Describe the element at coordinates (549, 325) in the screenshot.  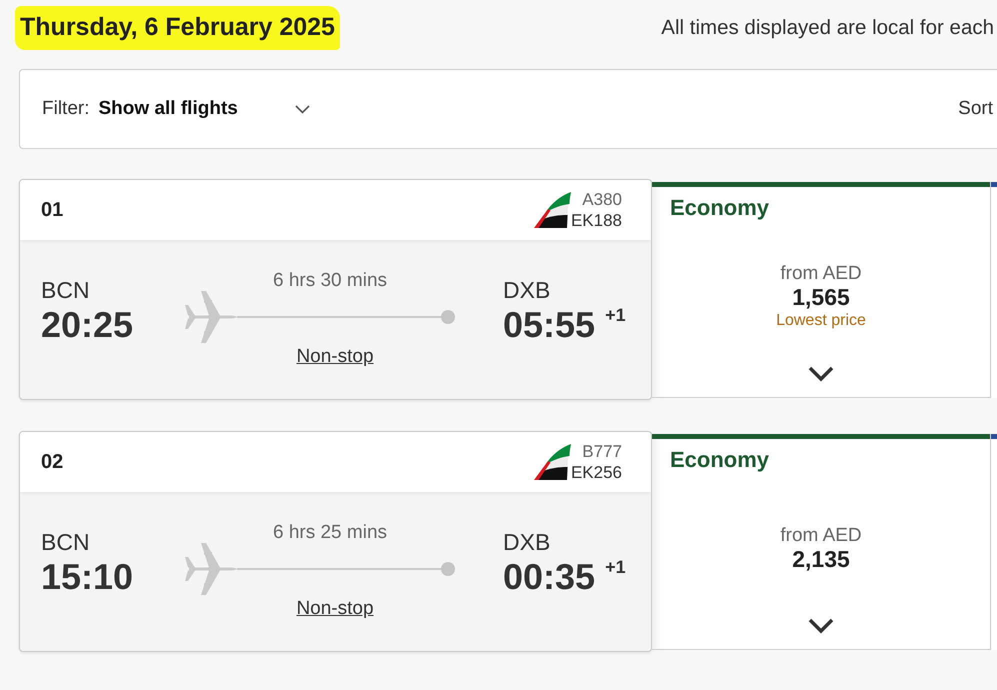
I see `arrival-time: 05:55` at that location.